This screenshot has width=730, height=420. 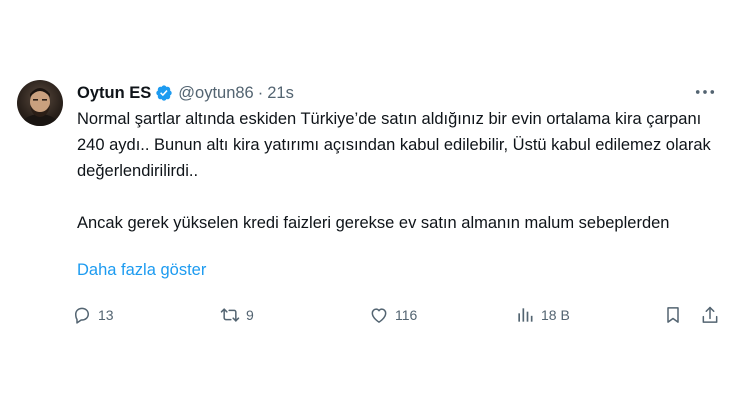 I want to click on retweet-count: 9, so click(x=250, y=315).